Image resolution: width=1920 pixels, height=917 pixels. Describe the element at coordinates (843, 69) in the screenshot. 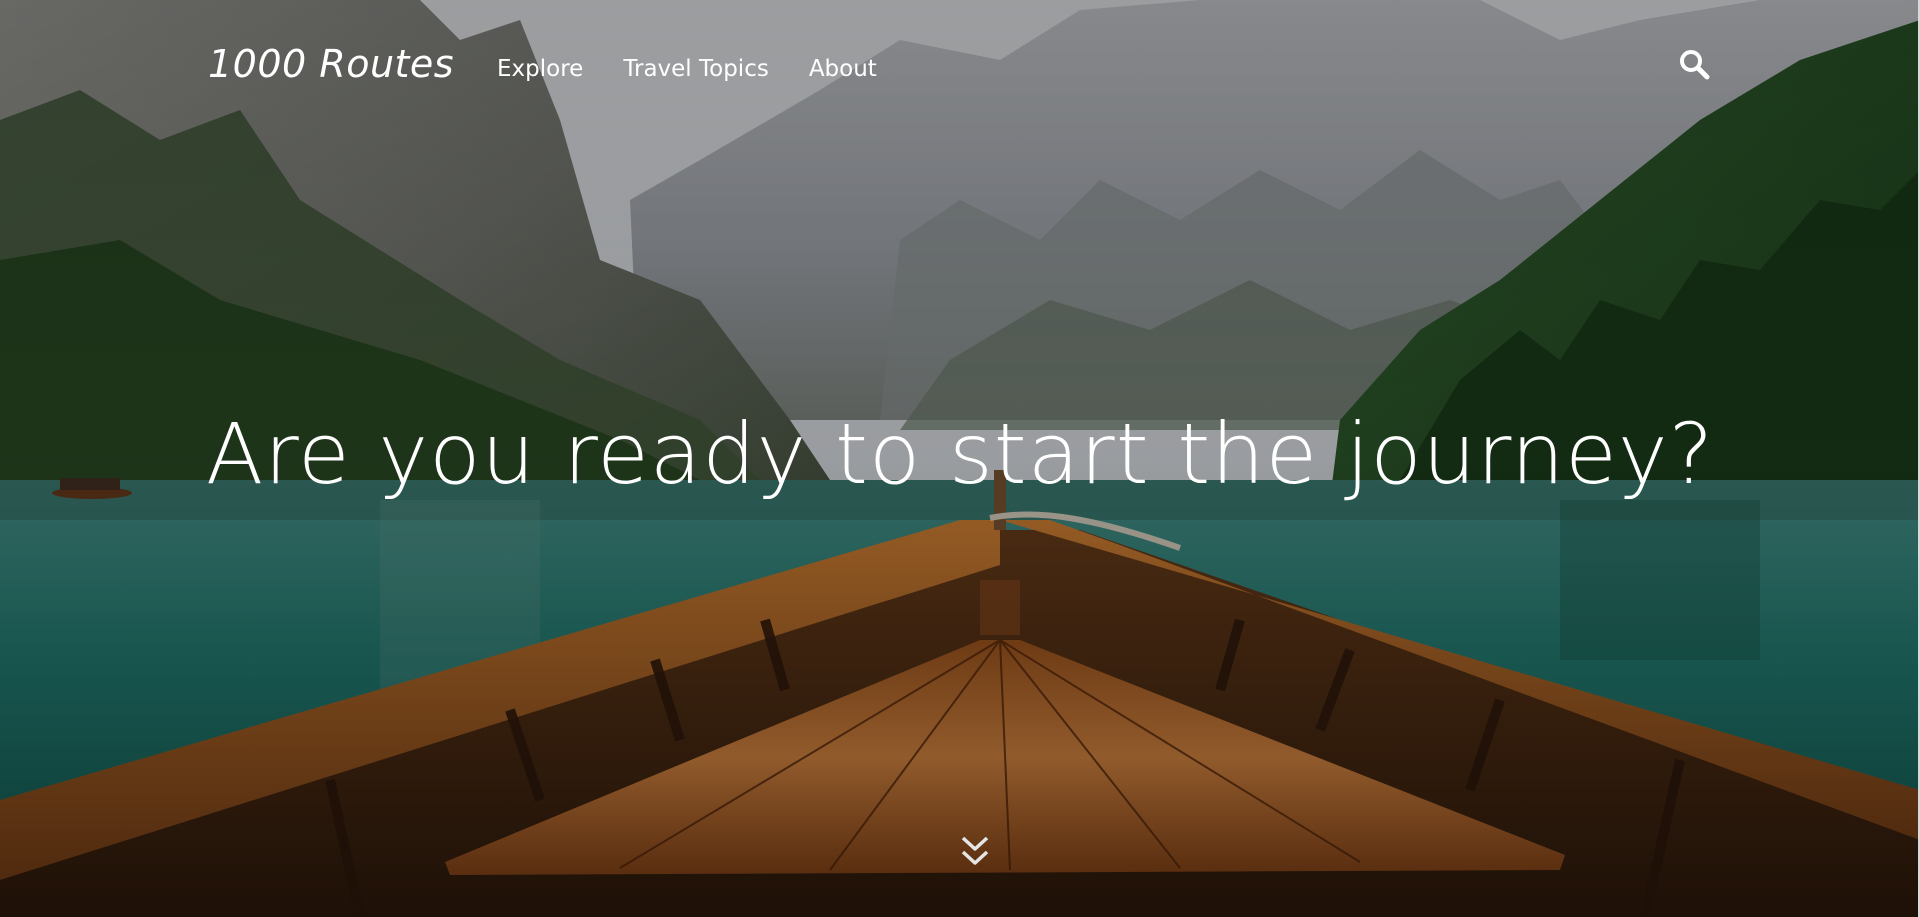

I see `nav-item-about: About` at that location.